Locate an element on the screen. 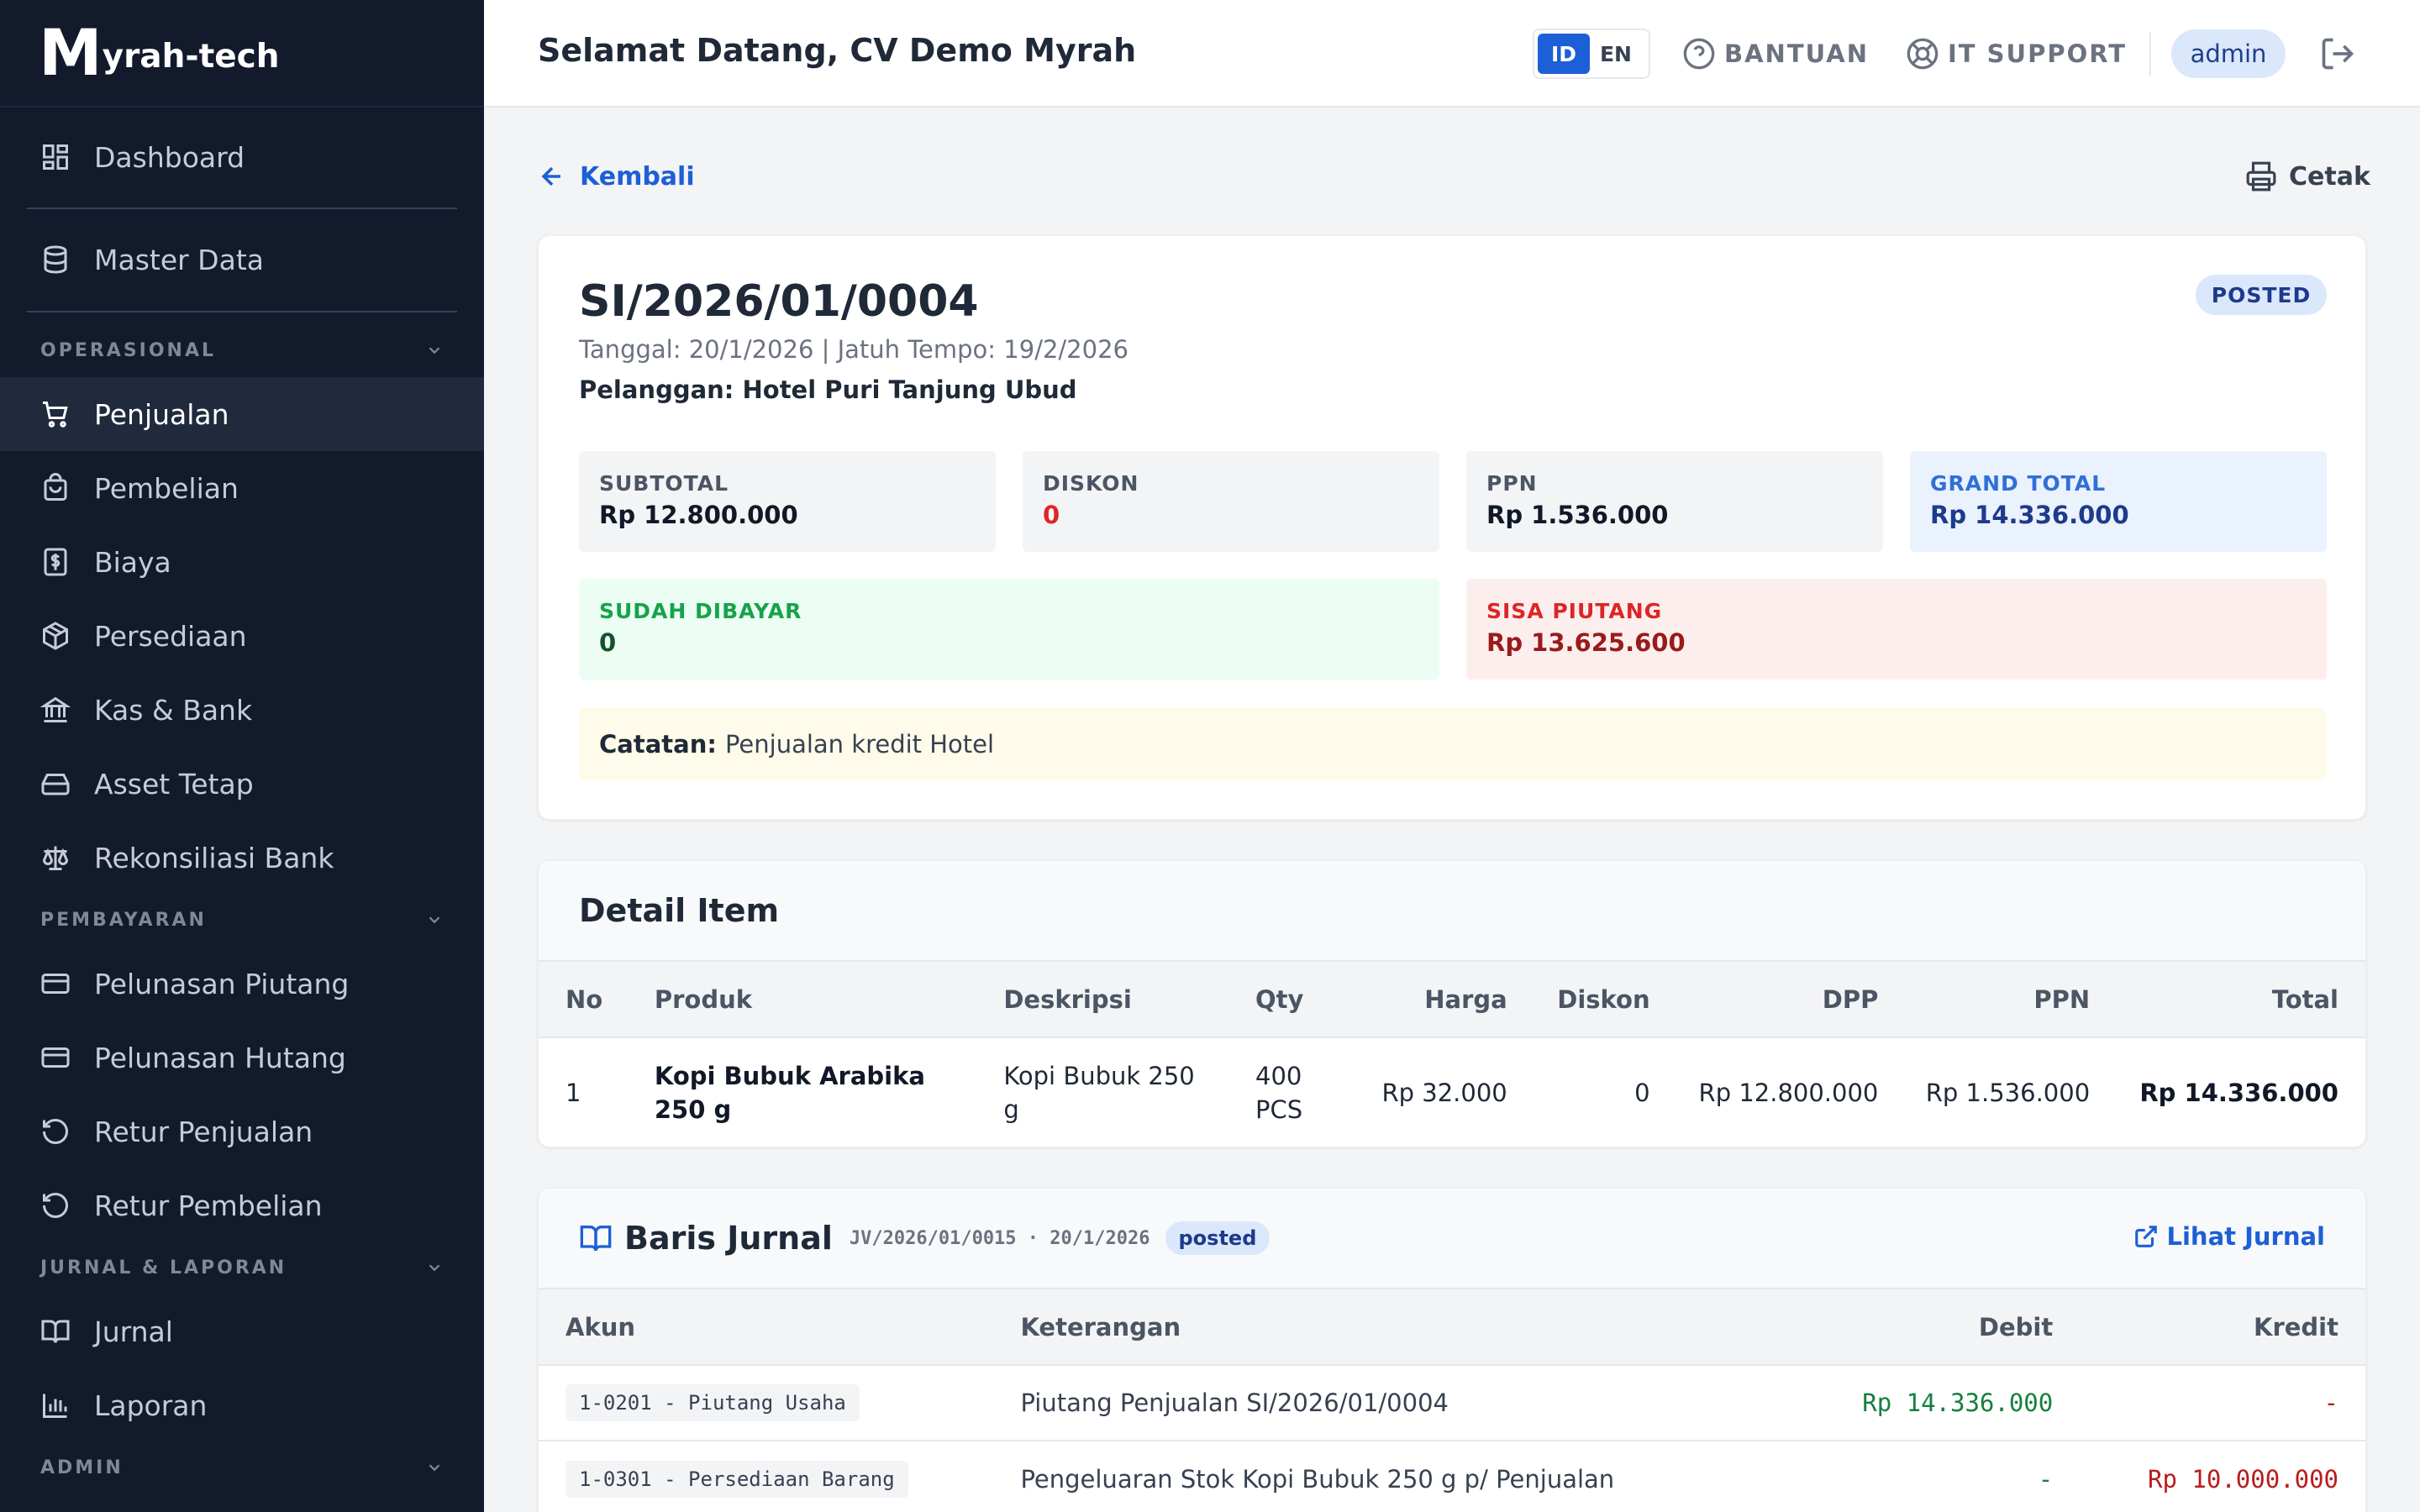  col-credit: Kredit is located at coordinates (2209, 1327).